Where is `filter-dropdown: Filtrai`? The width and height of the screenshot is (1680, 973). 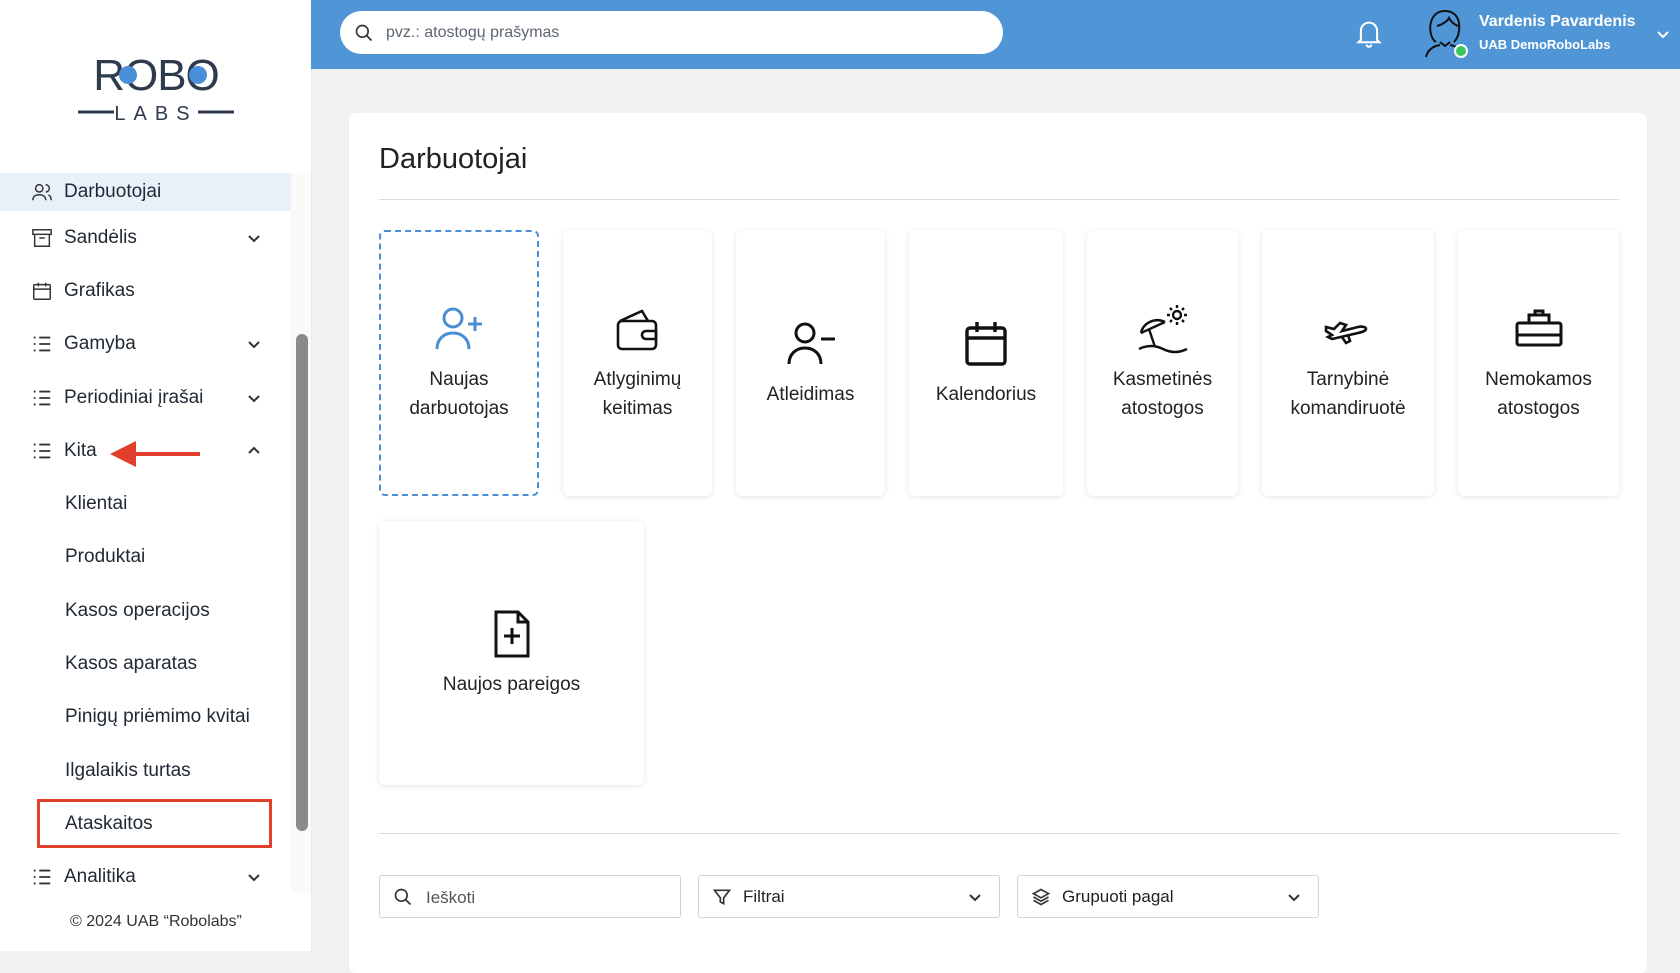 filter-dropdown: Filtrai is located at coordinates (849, 896).